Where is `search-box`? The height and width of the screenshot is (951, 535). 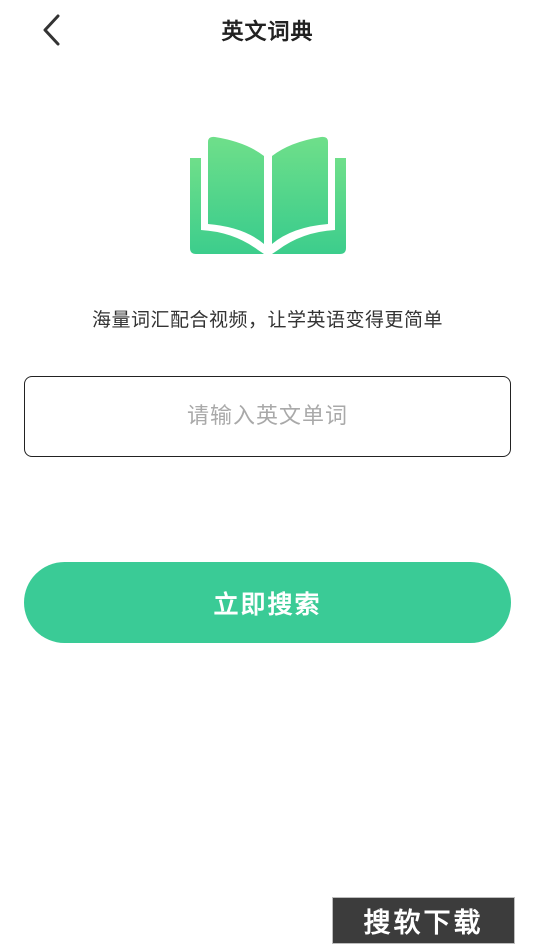
search-box is located at coordinates (267, 416).